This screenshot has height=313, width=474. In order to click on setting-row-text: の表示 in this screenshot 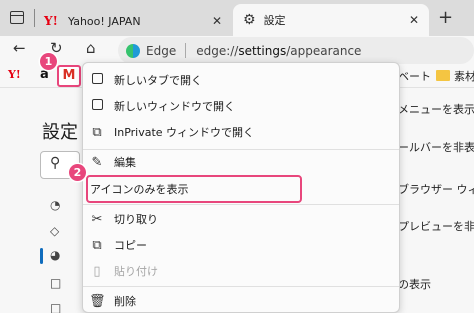, I will do `click(414, 284)`.